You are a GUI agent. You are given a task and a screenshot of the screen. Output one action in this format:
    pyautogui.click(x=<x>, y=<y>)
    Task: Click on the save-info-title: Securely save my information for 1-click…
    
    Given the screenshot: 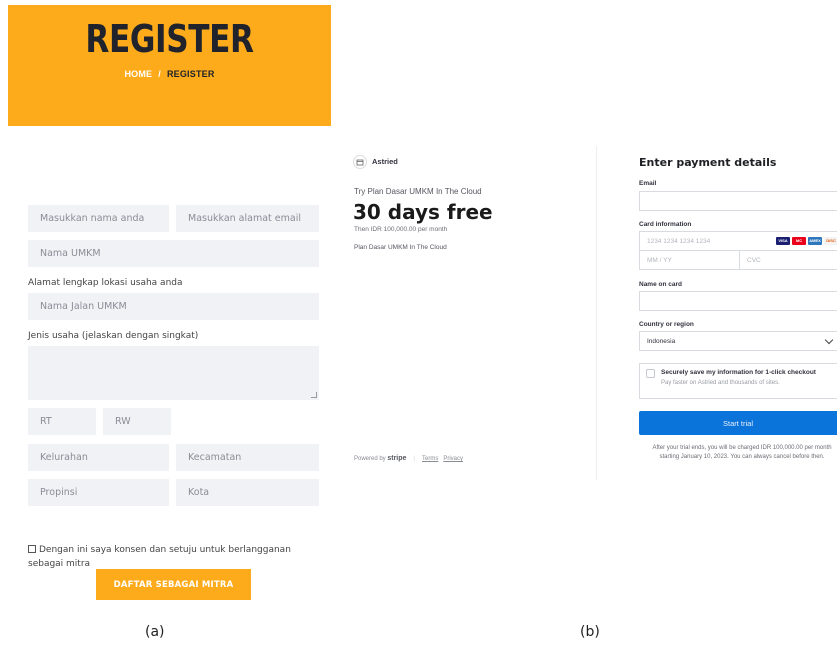 What is the action you would take?
    pyautogui.click(x=738, y=372)
    